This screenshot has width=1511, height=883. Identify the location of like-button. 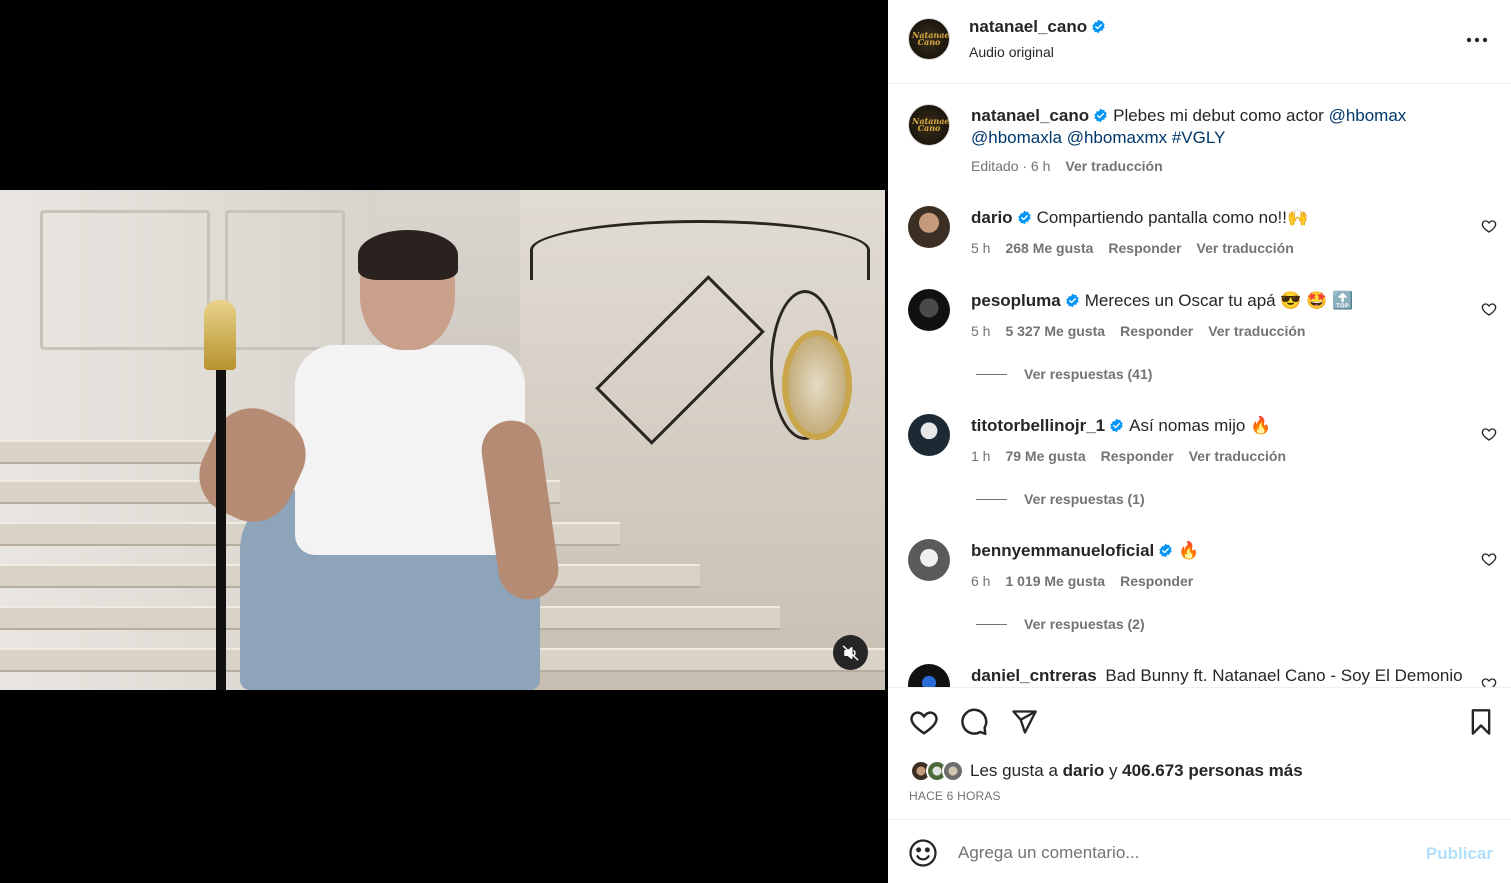
(924, 722).